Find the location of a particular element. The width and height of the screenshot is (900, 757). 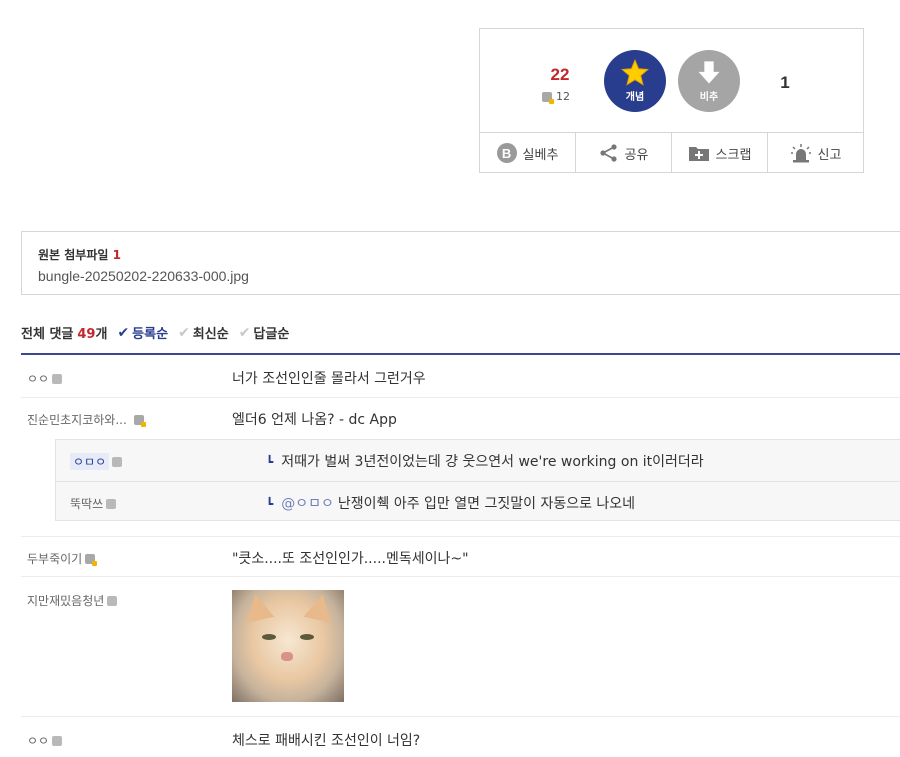

sort-replies: ✔ 답글순 is located at coordinates (264, 333).